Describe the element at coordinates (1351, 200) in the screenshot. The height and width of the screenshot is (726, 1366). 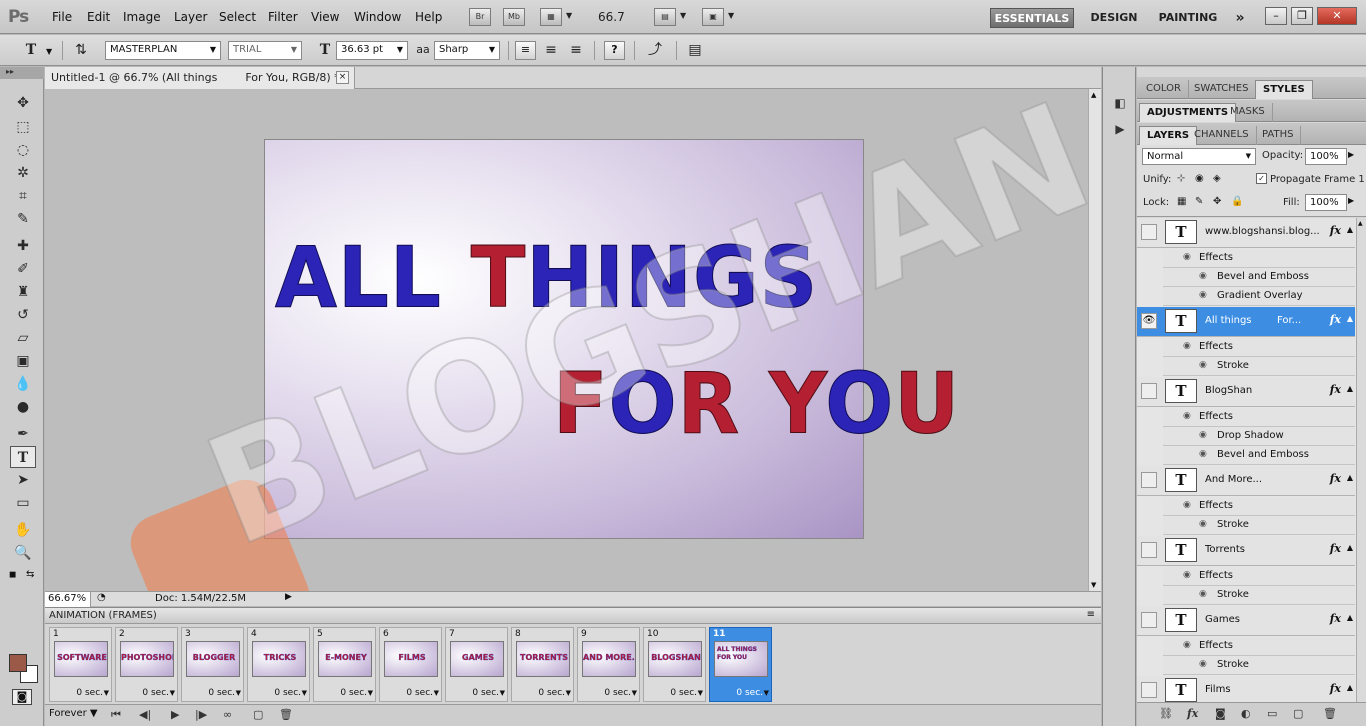
I see `fill-arrow-icon: ▶` at that location.